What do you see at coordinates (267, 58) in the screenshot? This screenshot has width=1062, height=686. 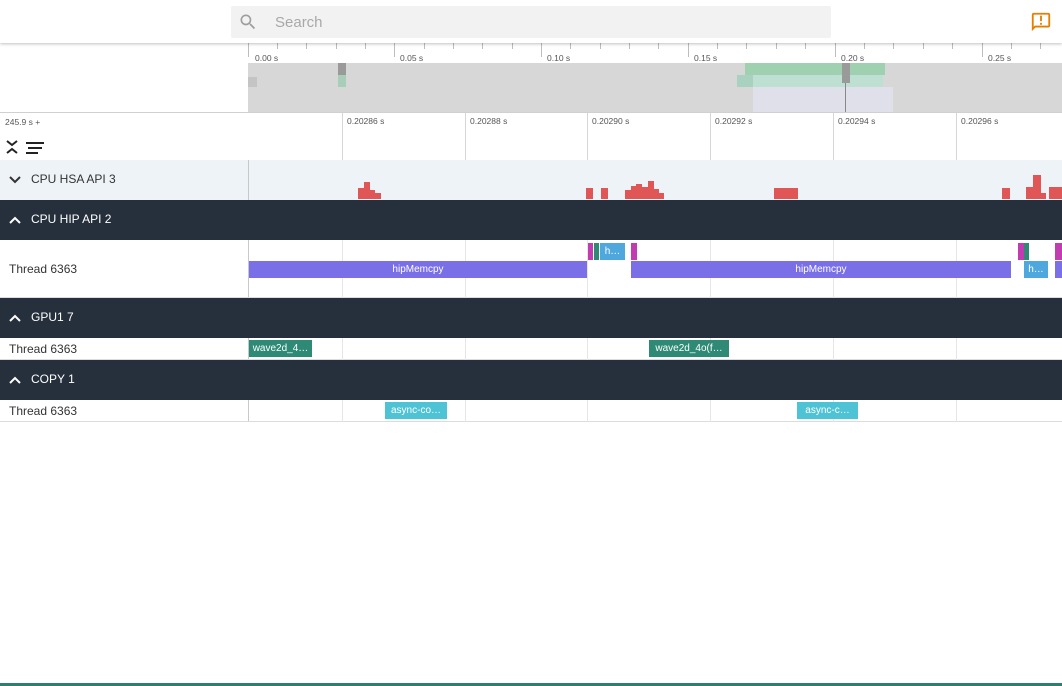 I see `overview-tick-label: 0.00 s` at bounding box center [267, 58].